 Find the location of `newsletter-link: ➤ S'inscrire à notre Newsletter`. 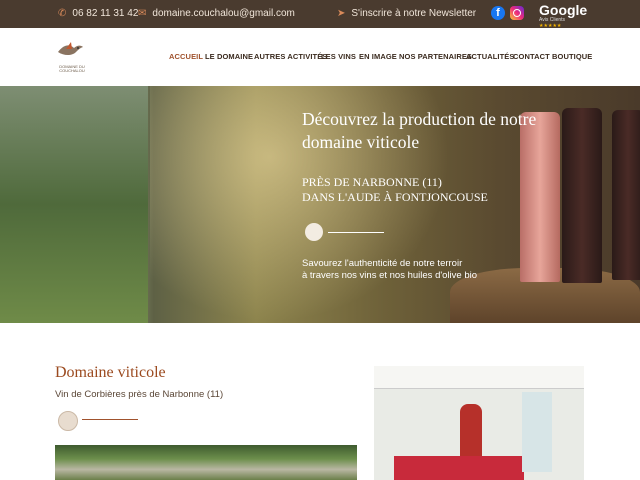

newsletter-link: ➤ S'inscrire à notre Newsletter is located at coordinates (406, 14).